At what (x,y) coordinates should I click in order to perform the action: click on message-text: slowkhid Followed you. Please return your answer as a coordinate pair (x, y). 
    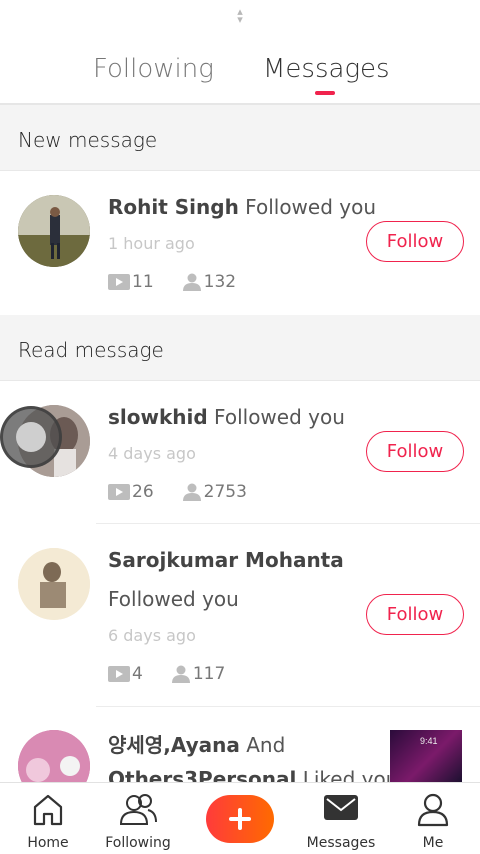
    Looking at the image, I should click on (226, 417).